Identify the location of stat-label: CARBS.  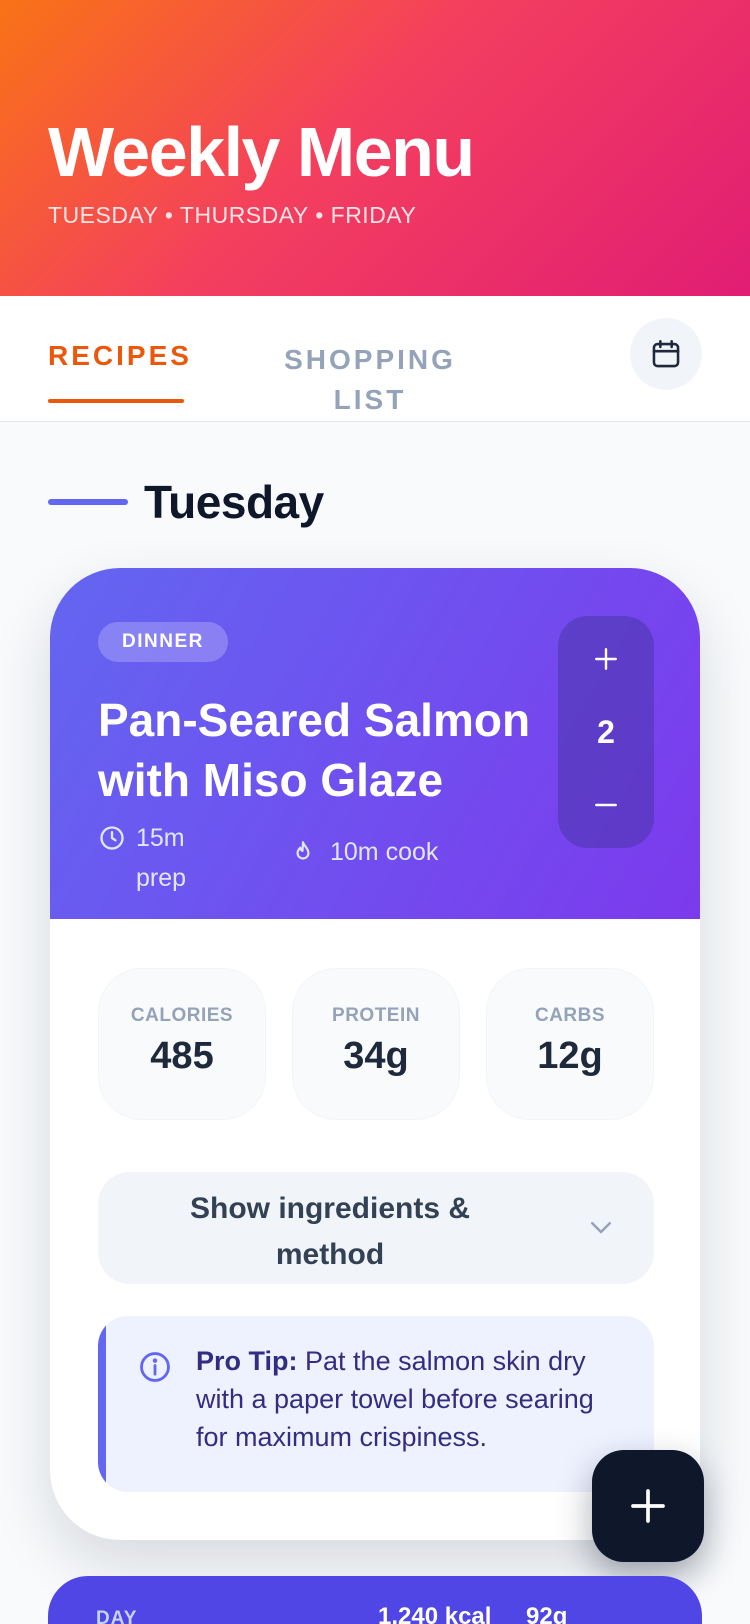
(570, 1015).